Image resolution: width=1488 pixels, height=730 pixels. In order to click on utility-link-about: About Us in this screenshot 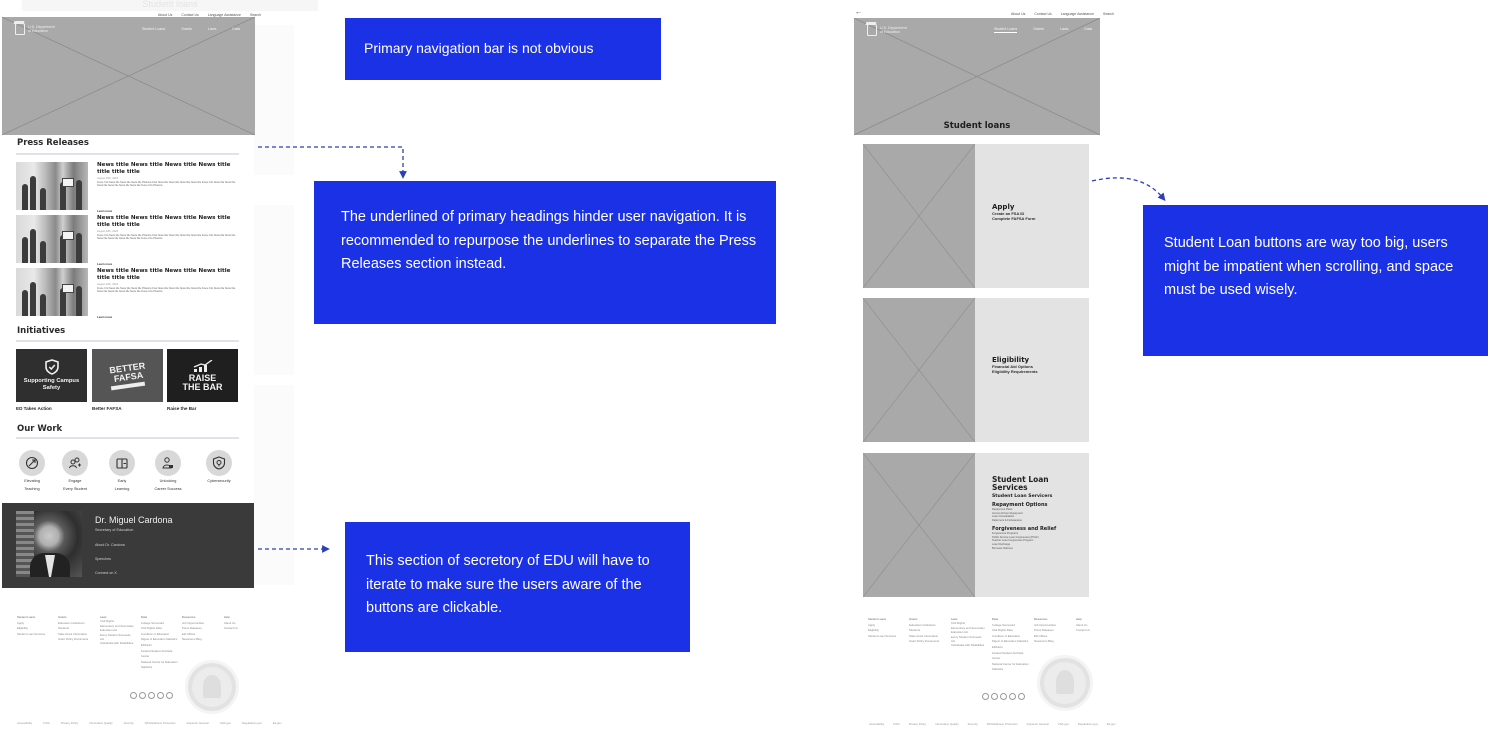, I will do `click(1018, 14)`.